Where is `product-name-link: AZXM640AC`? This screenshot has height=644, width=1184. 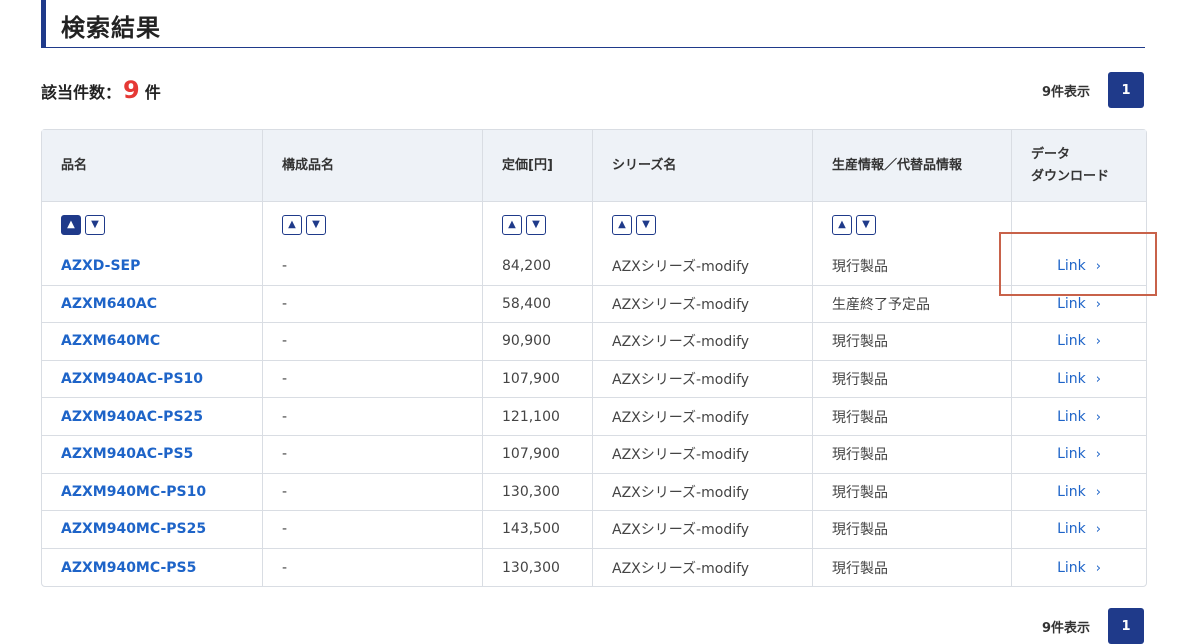
product-name-link: AZXM640AC is located at coordinates (109, 304).